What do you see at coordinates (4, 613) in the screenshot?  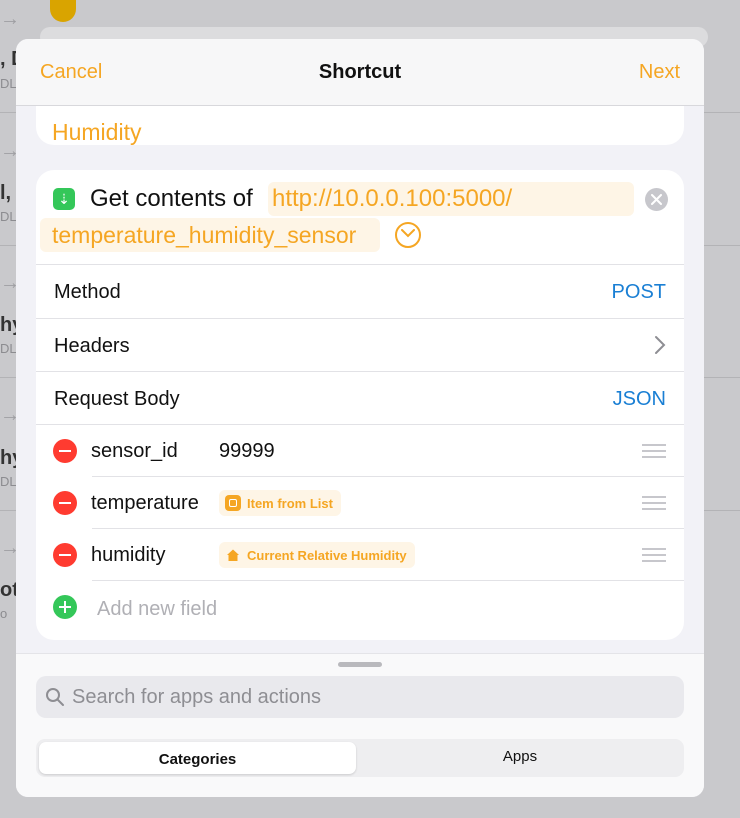 I see `background-row-subtitle: o` at bounding box center [4, 613].